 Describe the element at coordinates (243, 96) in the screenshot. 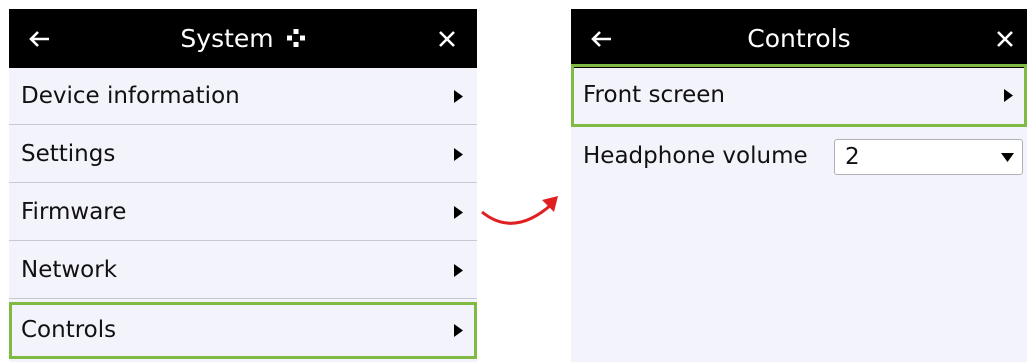

I see `menu-item-device-information: Device information` at that location.